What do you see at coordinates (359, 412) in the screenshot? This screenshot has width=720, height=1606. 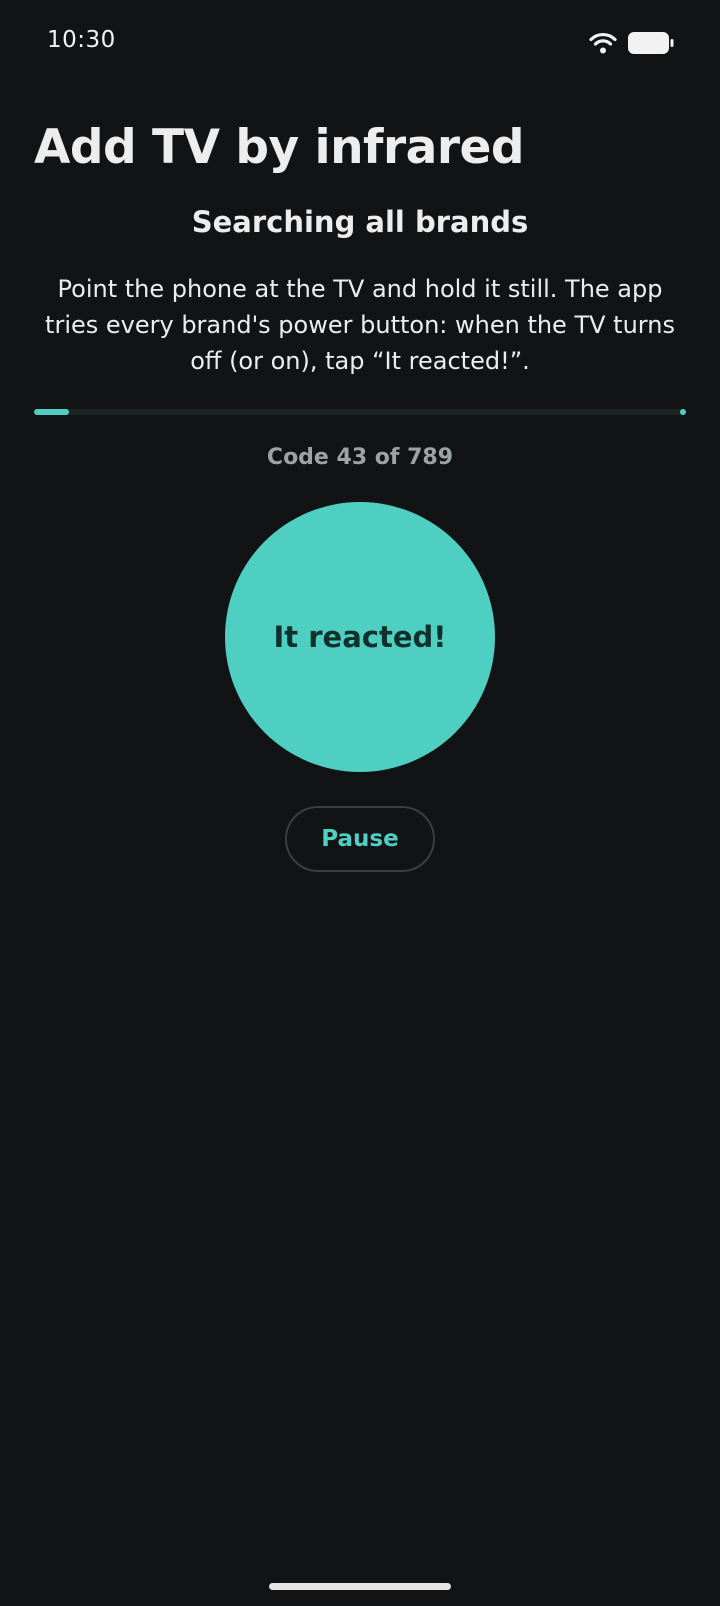 I see `search-progress-bar` at bounding box center [359, 412].